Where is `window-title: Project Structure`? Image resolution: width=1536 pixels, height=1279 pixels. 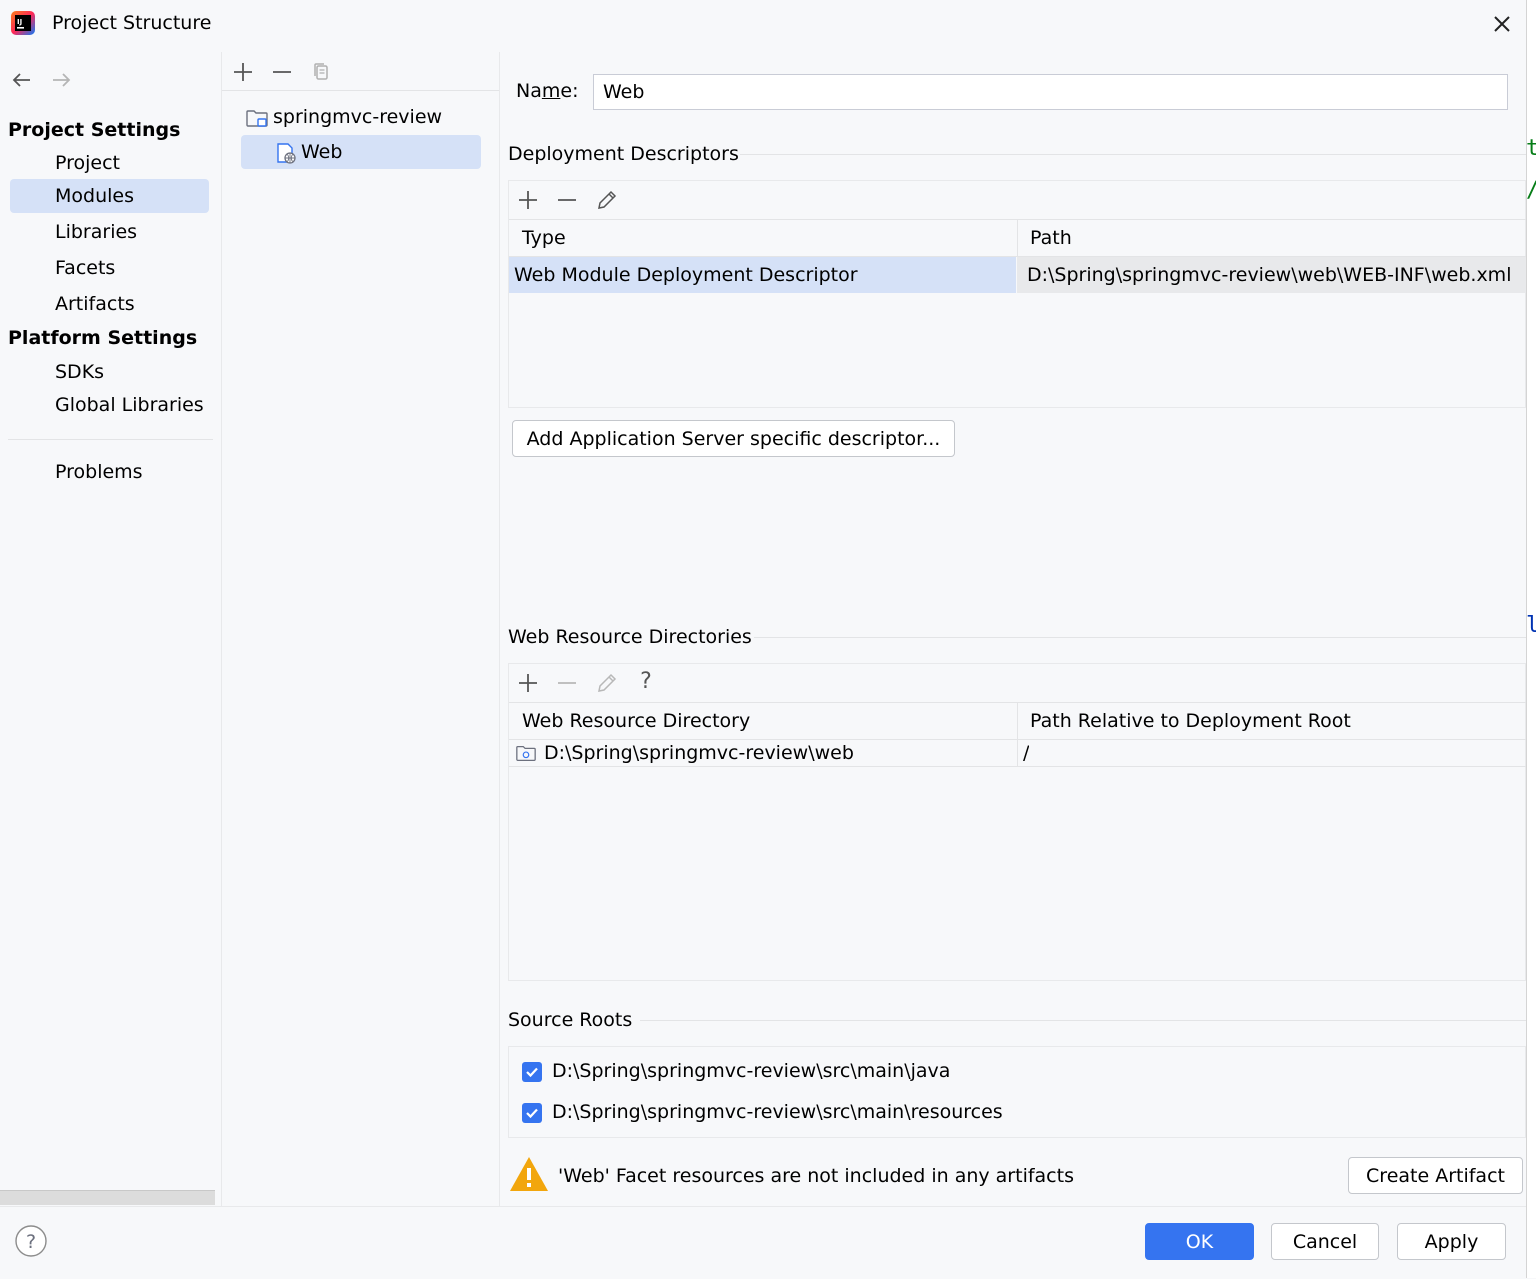
window-title: Project Structure is located at coordinates (132, 23).